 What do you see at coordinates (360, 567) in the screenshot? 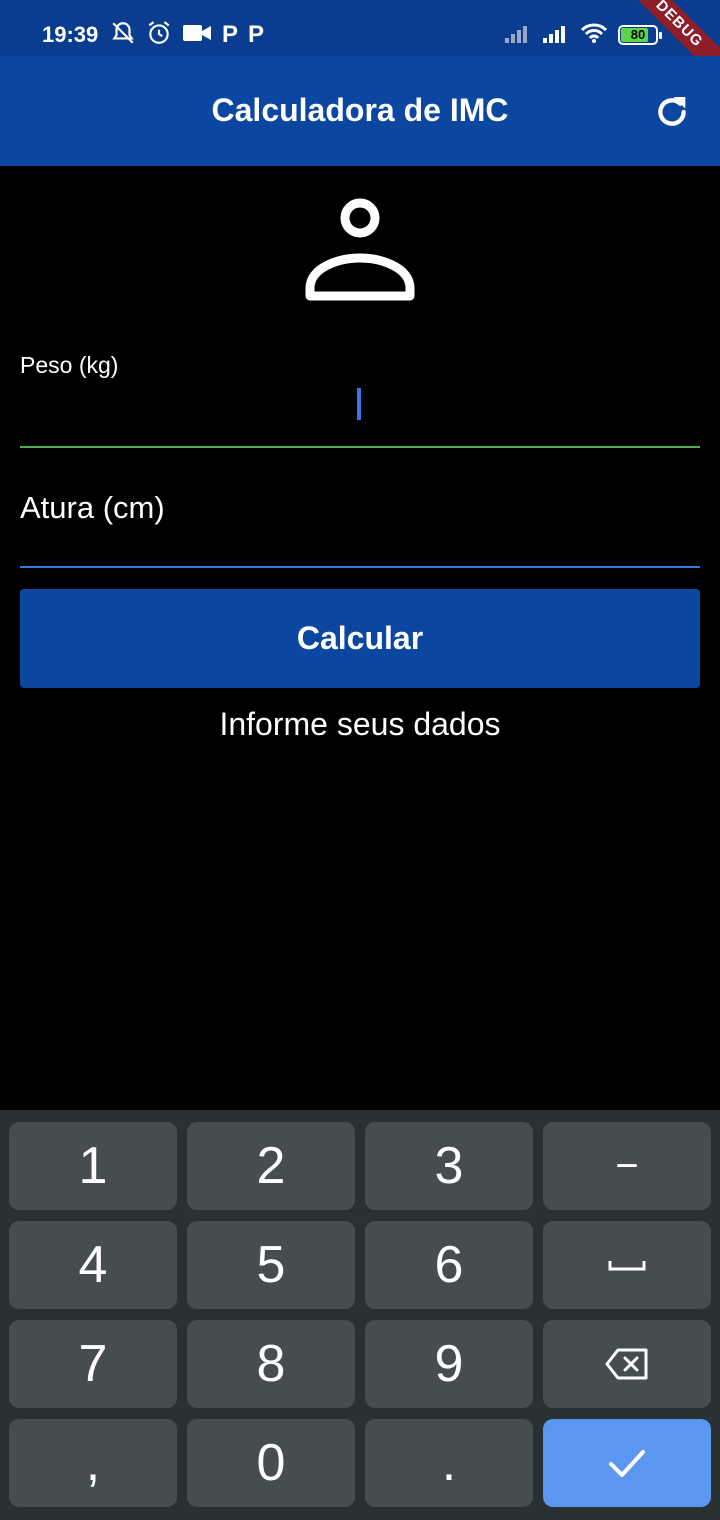
I see `height-field-underline` at bounding box center [360, 567].